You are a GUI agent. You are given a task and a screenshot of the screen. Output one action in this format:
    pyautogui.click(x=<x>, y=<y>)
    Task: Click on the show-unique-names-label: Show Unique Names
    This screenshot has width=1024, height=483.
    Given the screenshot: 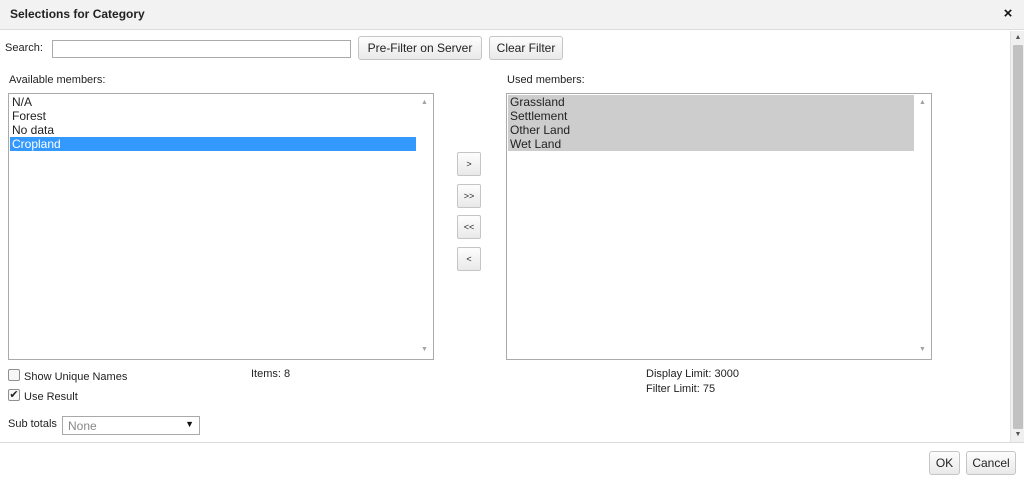 What is the action you would take?
    pyautogui.click(x=76, y=377)
    